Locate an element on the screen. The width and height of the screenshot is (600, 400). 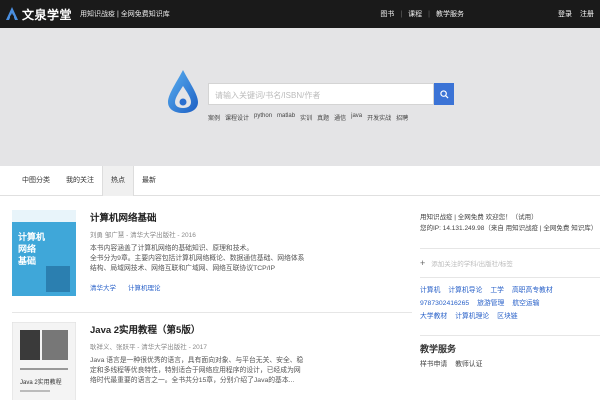
welcome-text: 用知识战疫 | 全网免费 欢迎您！（试用） is located at coordinates (479, 217).